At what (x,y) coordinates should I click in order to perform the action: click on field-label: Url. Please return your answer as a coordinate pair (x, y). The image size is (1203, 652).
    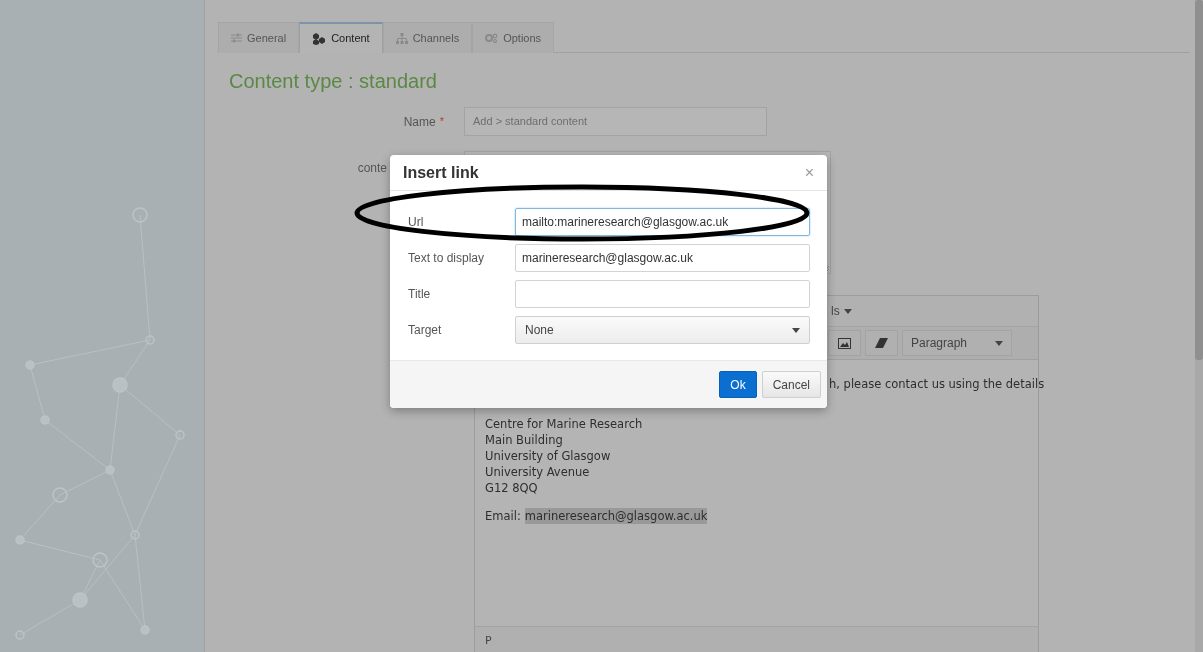
    Looking at the image, I should click on (416, 222).